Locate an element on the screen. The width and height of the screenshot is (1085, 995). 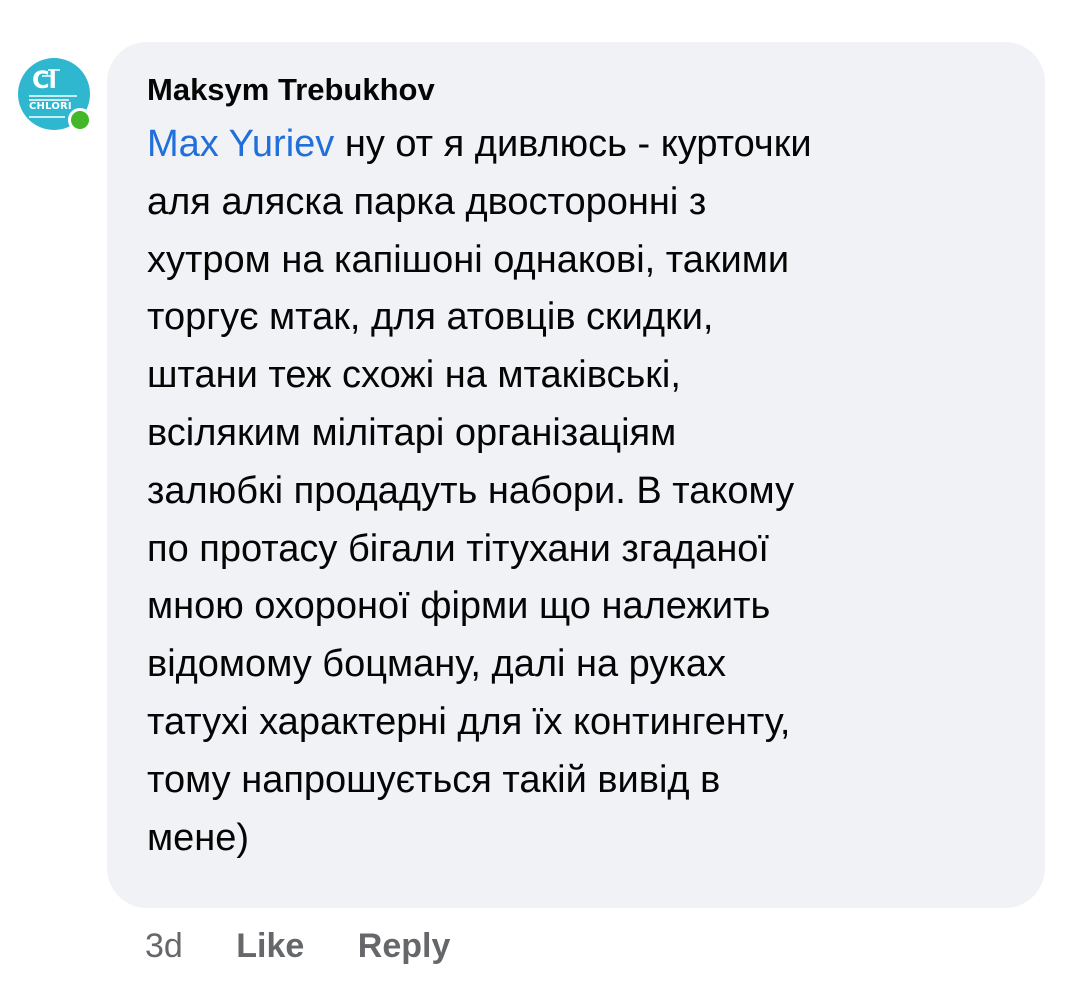
comment-line: аля аляска парка двосторонні з is located at coordinates (427, 201).